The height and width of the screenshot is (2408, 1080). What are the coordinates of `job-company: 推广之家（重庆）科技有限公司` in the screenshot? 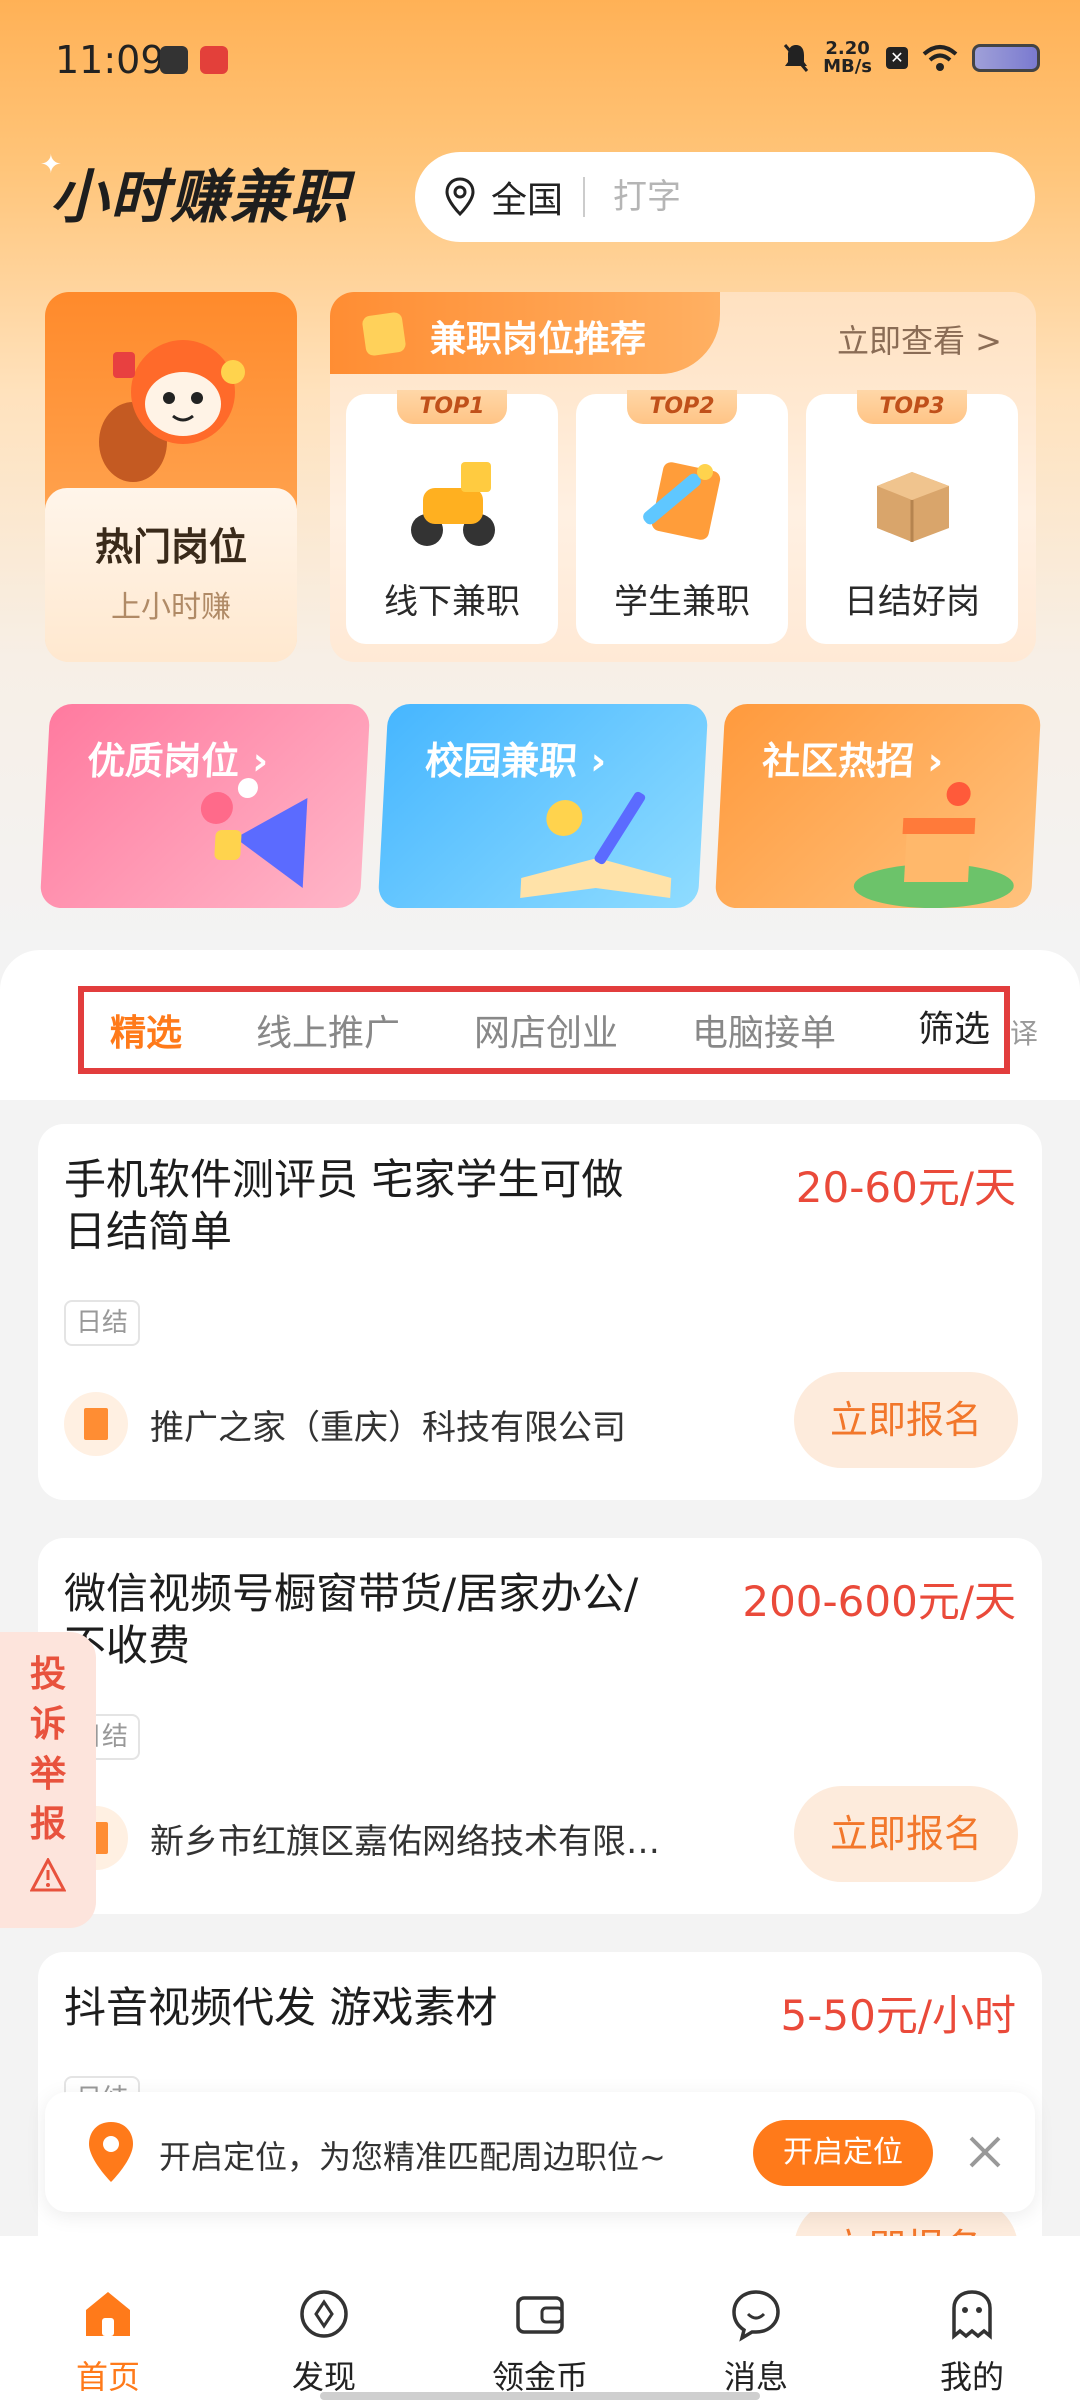 It's located at (345, 1424).